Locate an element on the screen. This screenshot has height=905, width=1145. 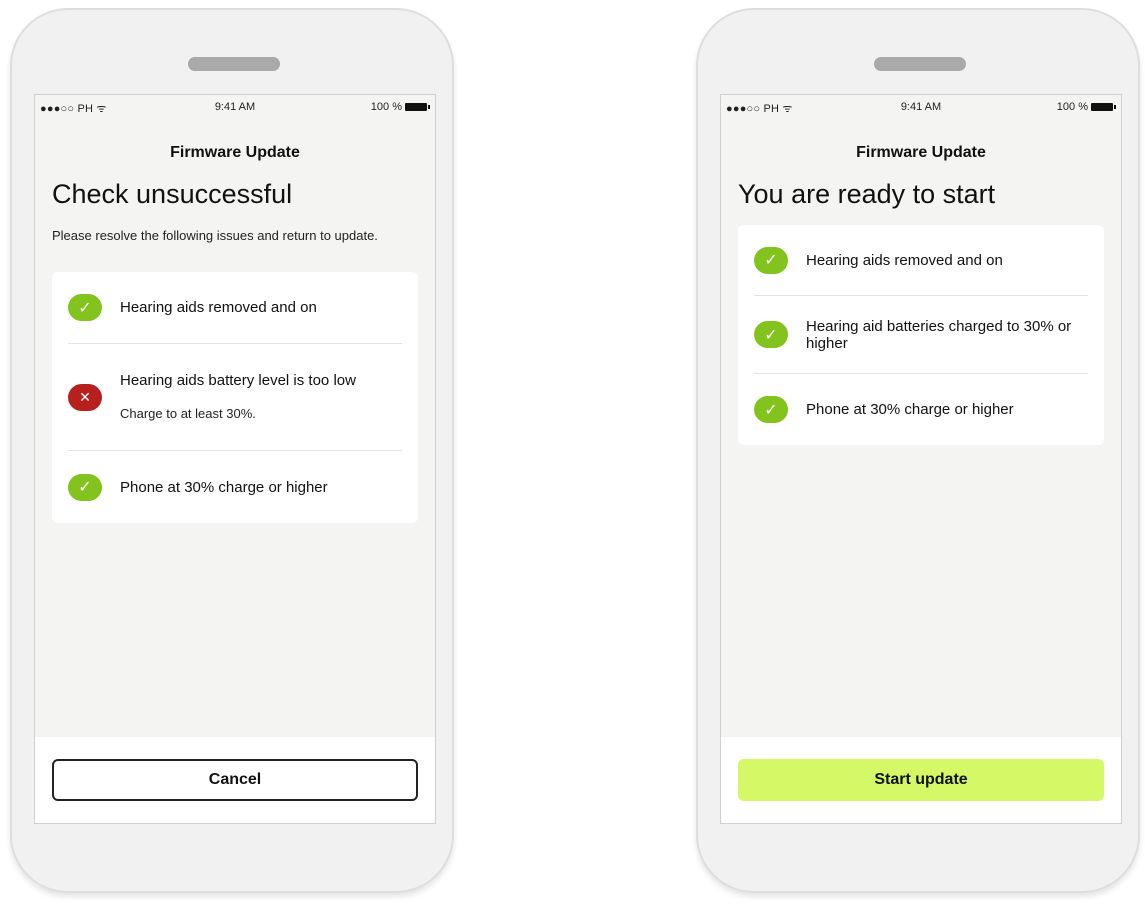
checklist-item-label: Hearing aids battery level is too low is located at coordinates (238, 380).